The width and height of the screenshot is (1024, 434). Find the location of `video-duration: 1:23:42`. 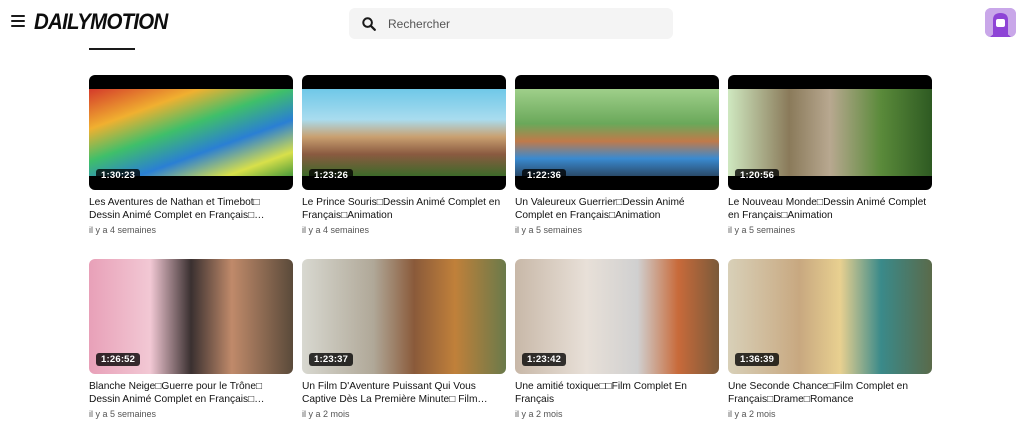

video-duration: 1:23:42 is located at coordinates (544, 359).